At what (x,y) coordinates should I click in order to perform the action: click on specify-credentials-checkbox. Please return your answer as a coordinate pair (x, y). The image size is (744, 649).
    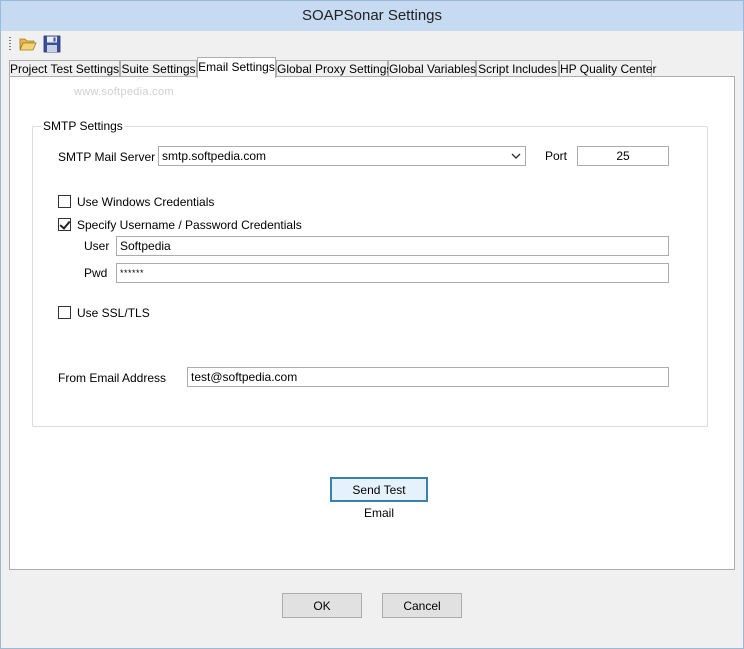
    Looking at the image, I should click on (64, 224).